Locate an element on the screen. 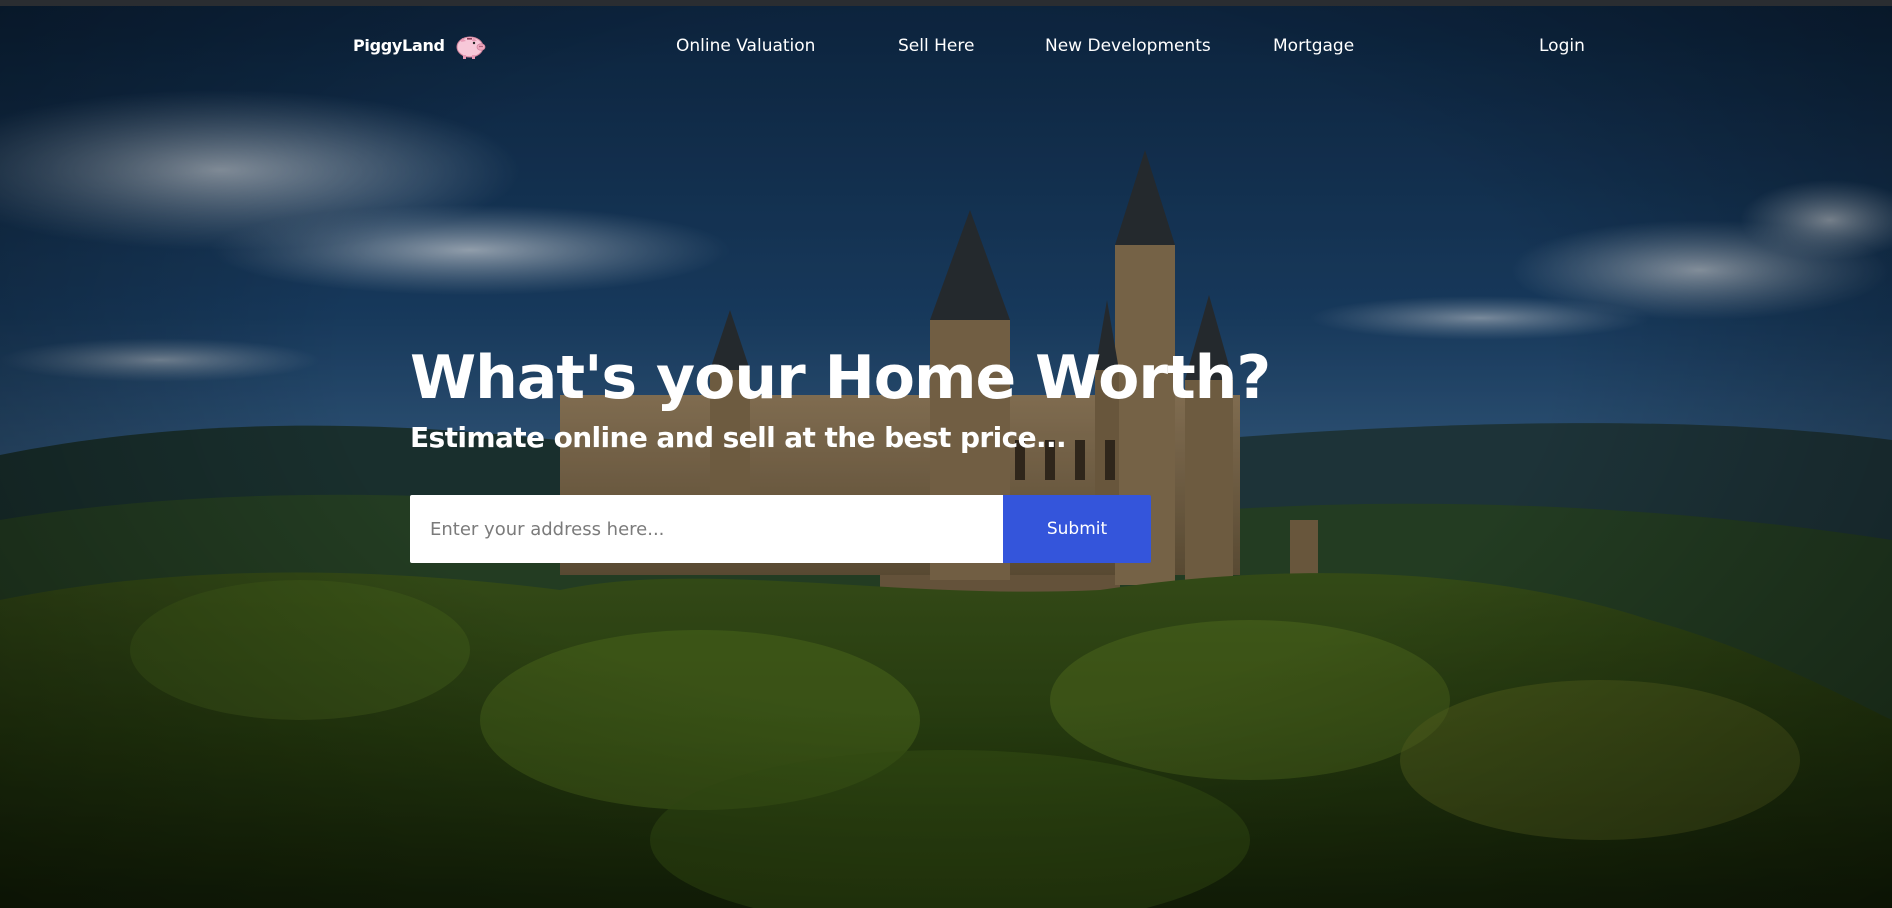 The image size is (1892, 908). submit-button: Submit is located at coordinates (1077, 529).